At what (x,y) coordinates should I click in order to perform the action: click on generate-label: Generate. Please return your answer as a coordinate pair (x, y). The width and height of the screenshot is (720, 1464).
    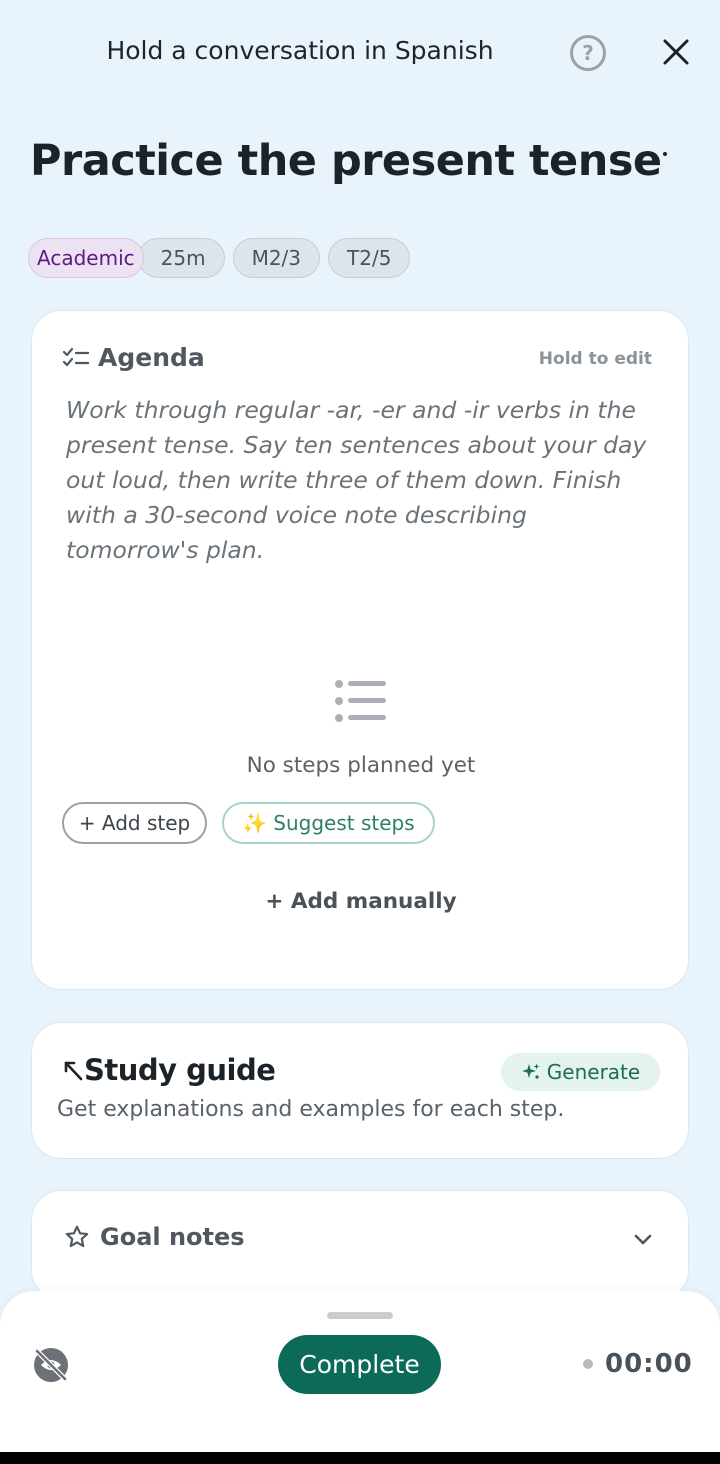
    Looking at the image, I should click on (593, 1072).